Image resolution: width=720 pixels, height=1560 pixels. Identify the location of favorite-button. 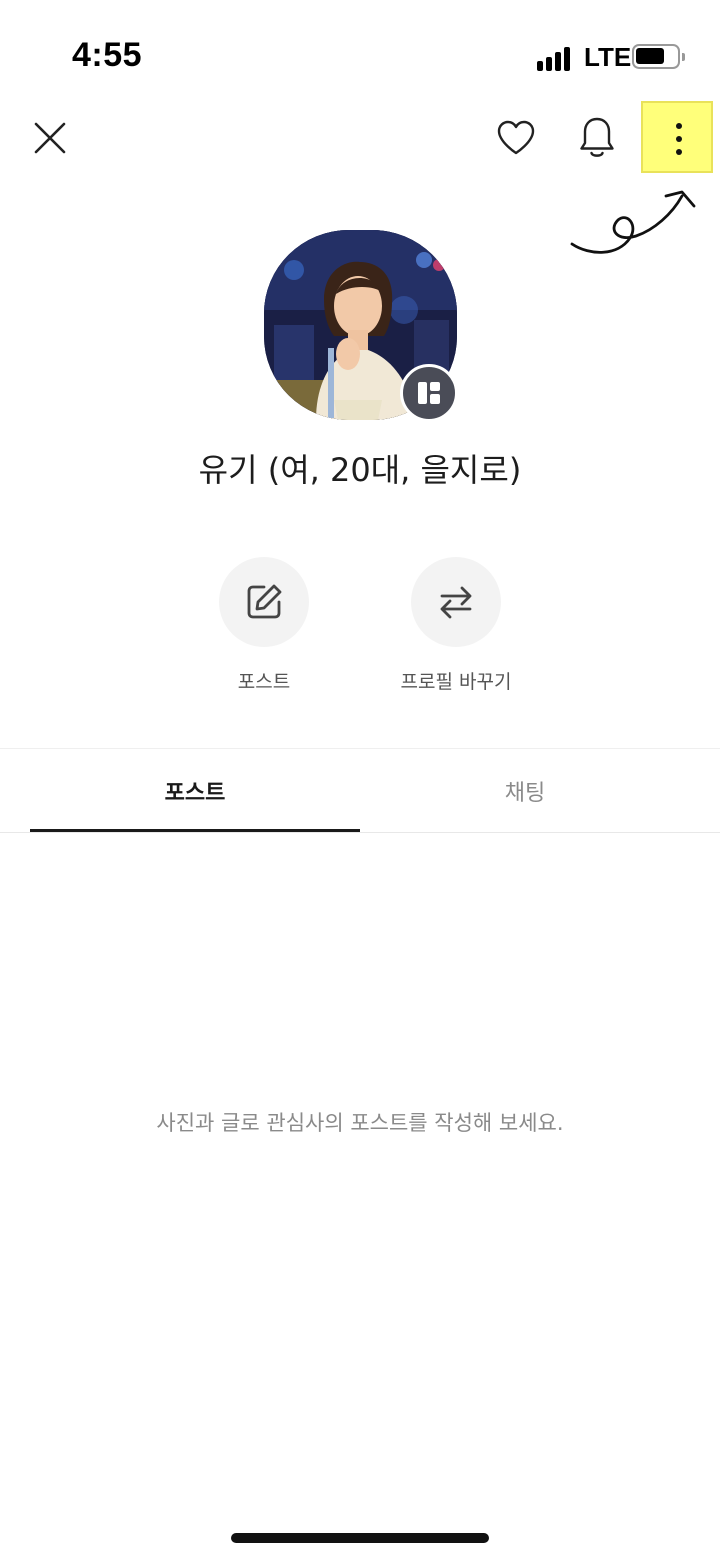
(516, 138).